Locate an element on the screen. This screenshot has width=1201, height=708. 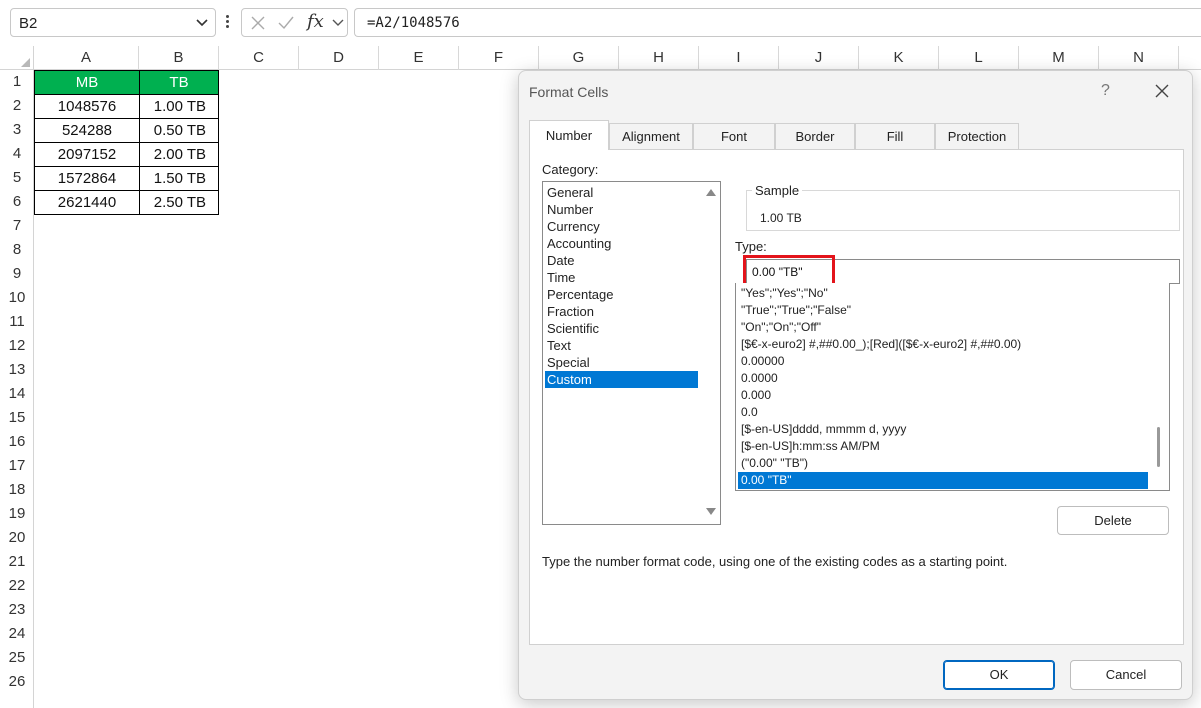
help-icon: ? is located at coordinates (1105, 91).